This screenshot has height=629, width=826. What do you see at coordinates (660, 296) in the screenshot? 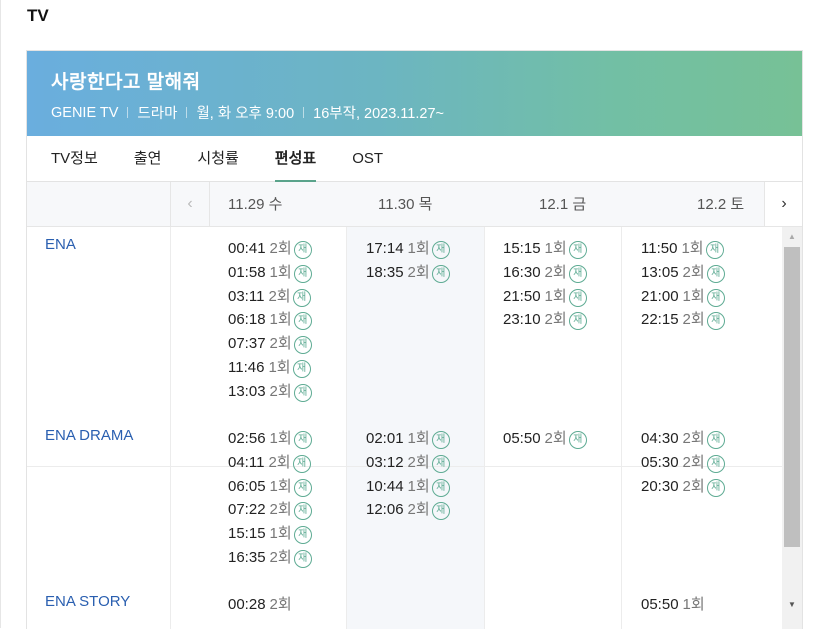
I see `air-time: 21:00` at bounding box center [660, 296].